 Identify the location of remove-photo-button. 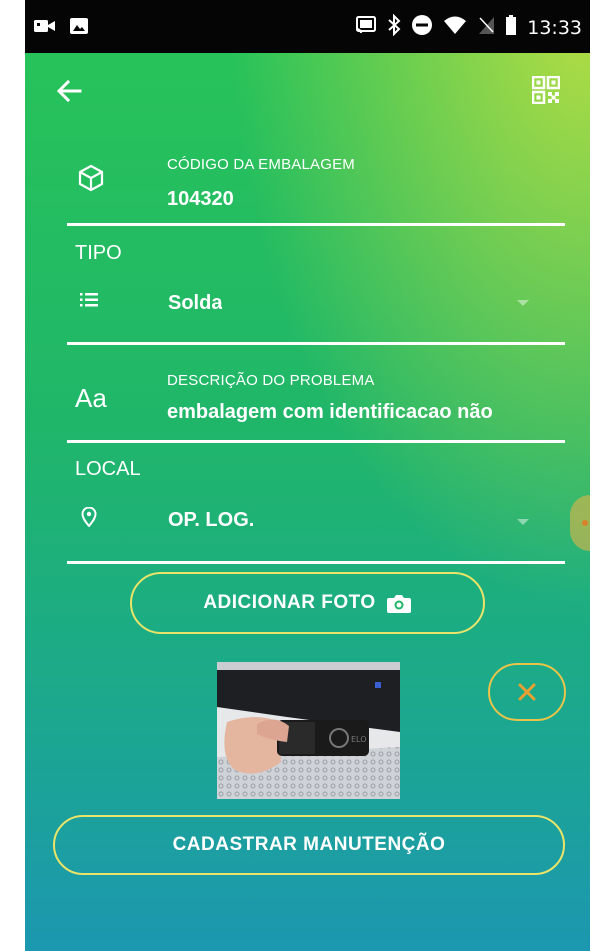
(527, 692).